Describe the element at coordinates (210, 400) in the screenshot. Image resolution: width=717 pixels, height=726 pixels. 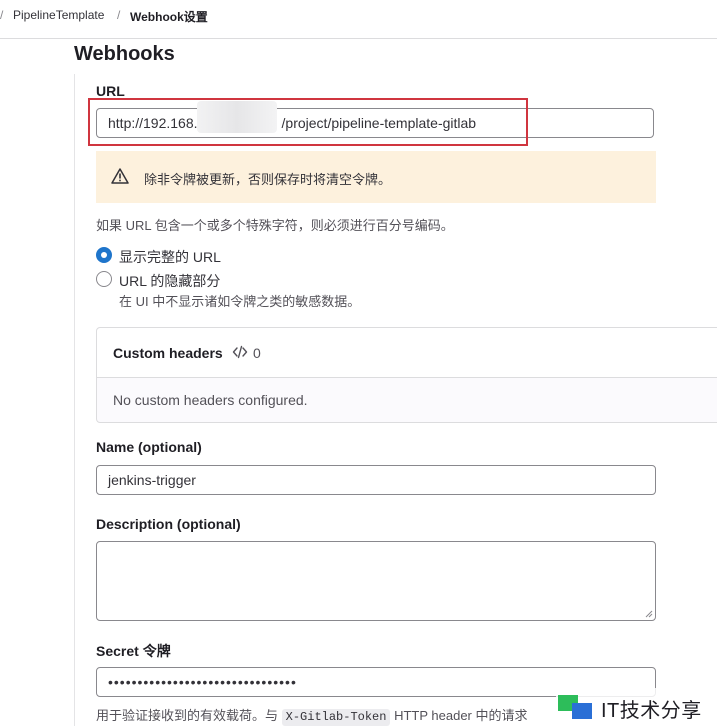
I see `custom-headers-empty-text: No custom headers configured.` at that location.